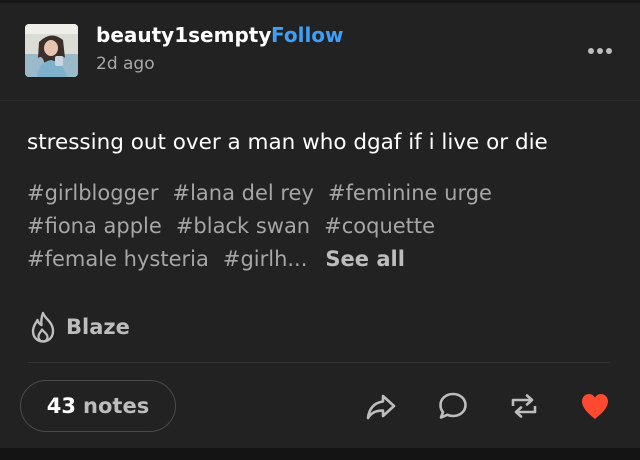  Describe the element at coordinates (307, 35) in the screenshot. I see `follow-button: Follow` at that location.